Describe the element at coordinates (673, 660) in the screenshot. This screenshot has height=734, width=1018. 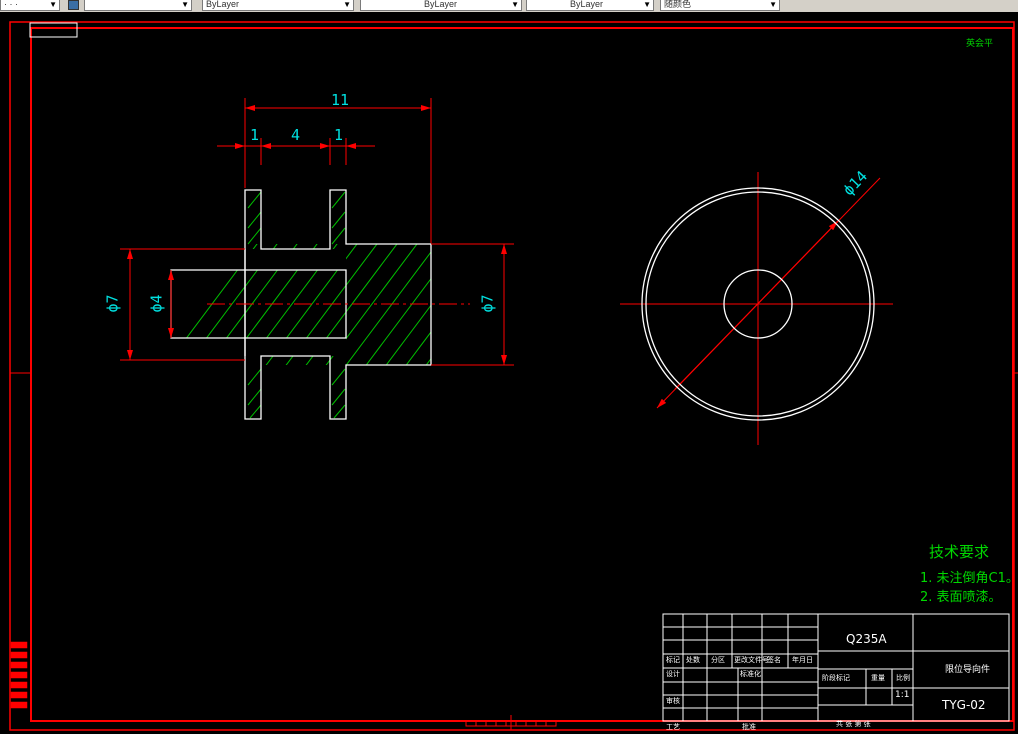
I see `tb-label-mark: 标记` at that location.